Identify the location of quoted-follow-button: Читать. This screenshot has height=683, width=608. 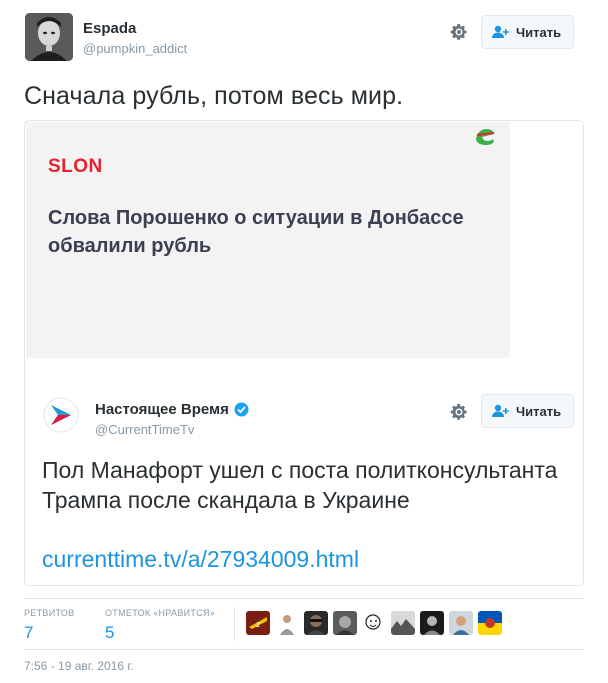
(528, 411).